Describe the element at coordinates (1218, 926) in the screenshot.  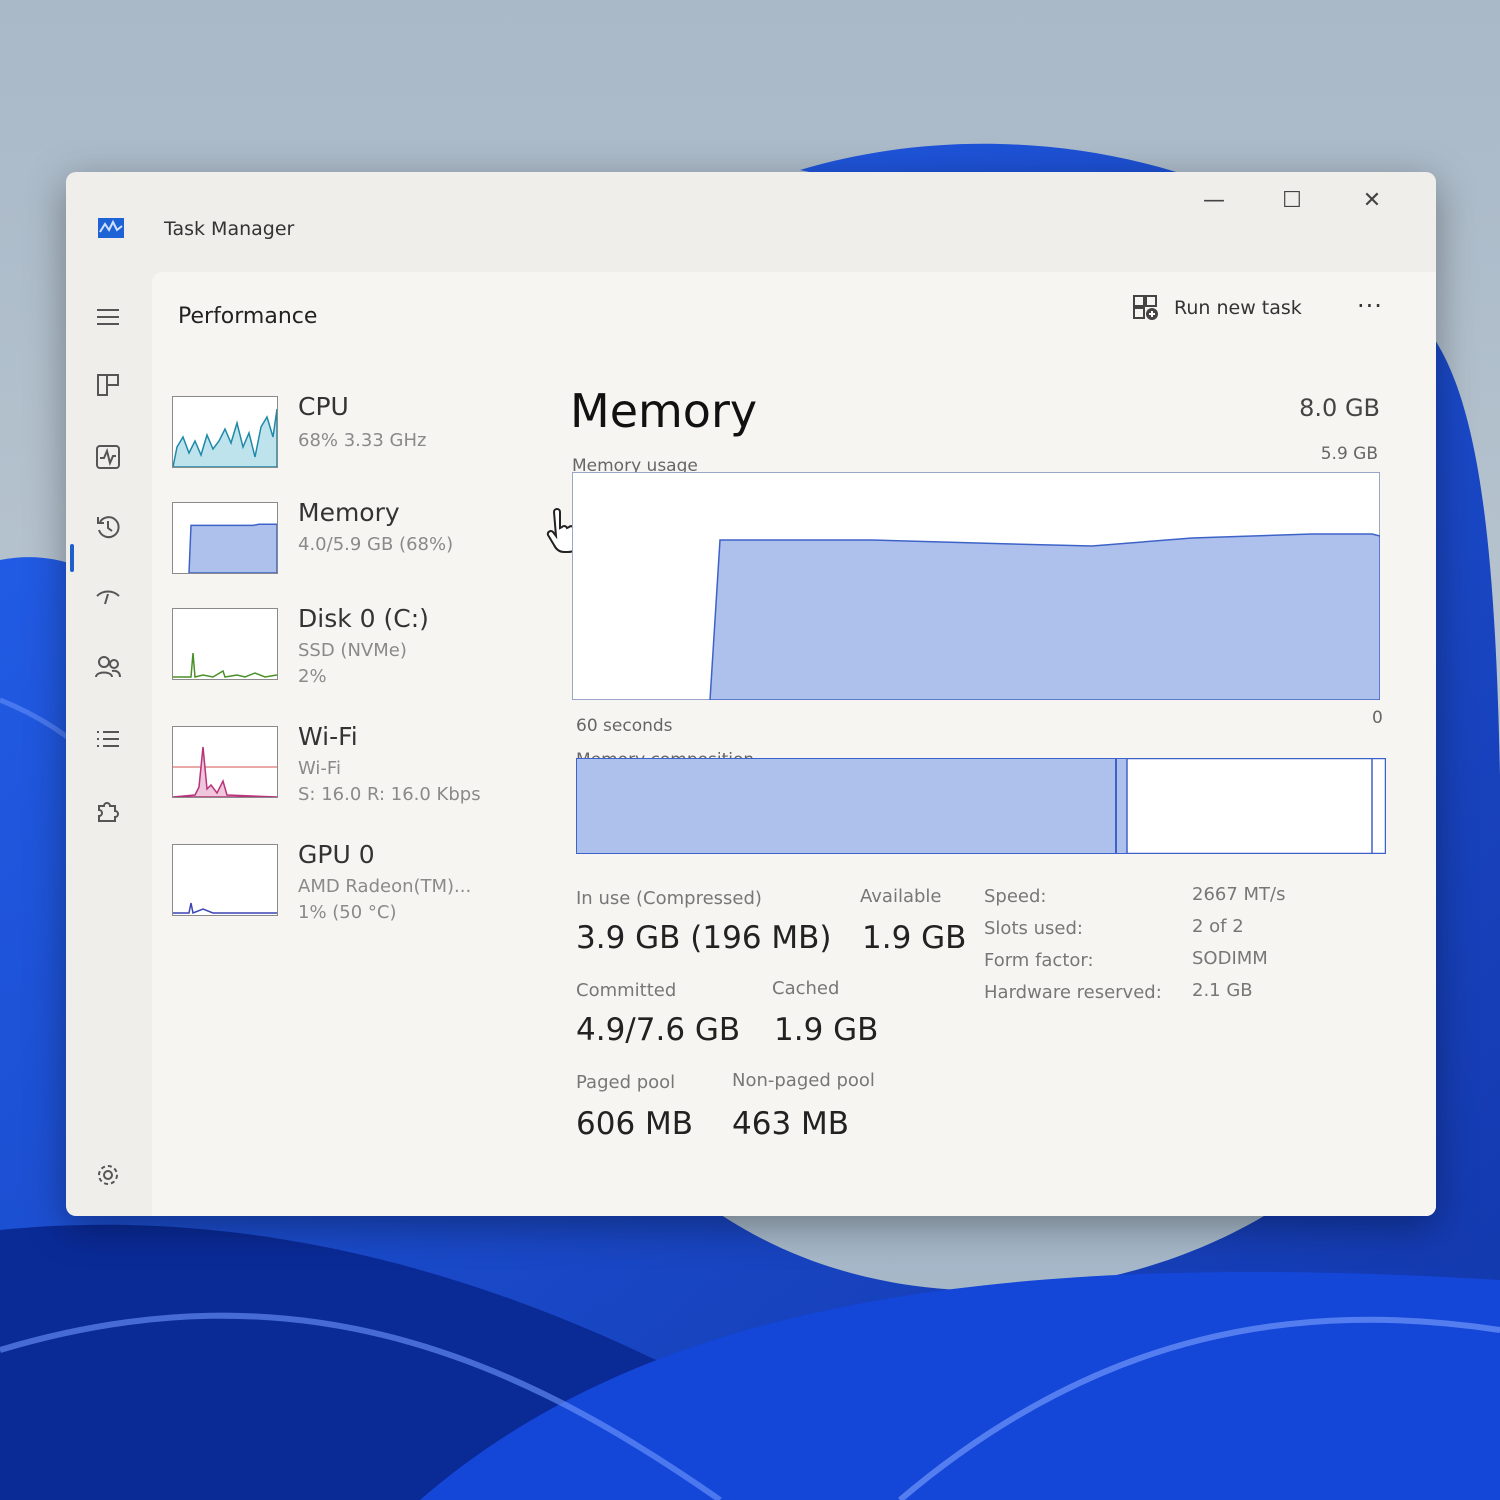
I see `spec-slots-value: 2 of 2` at that location.